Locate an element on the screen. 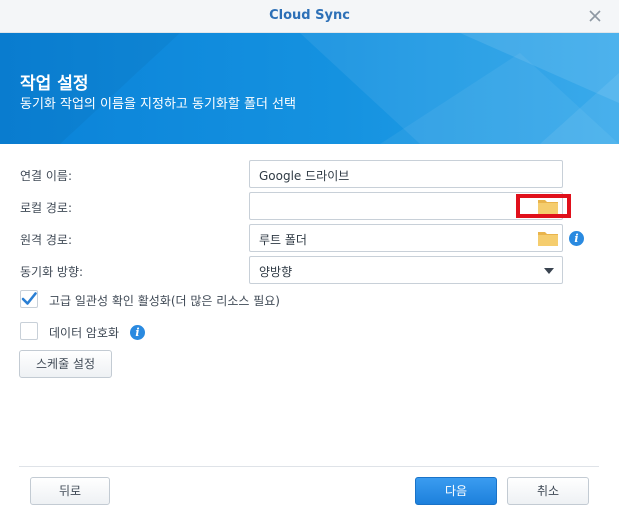 Image resolution: width=619 pixels, height=511 pixels. local-path-label: 로컬 경로: is located at coordinates (46, 208).